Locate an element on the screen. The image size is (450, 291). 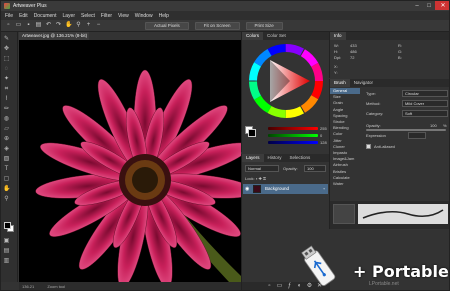
eraser-tool-icon: ▱ is located at coordinates (6, 129).